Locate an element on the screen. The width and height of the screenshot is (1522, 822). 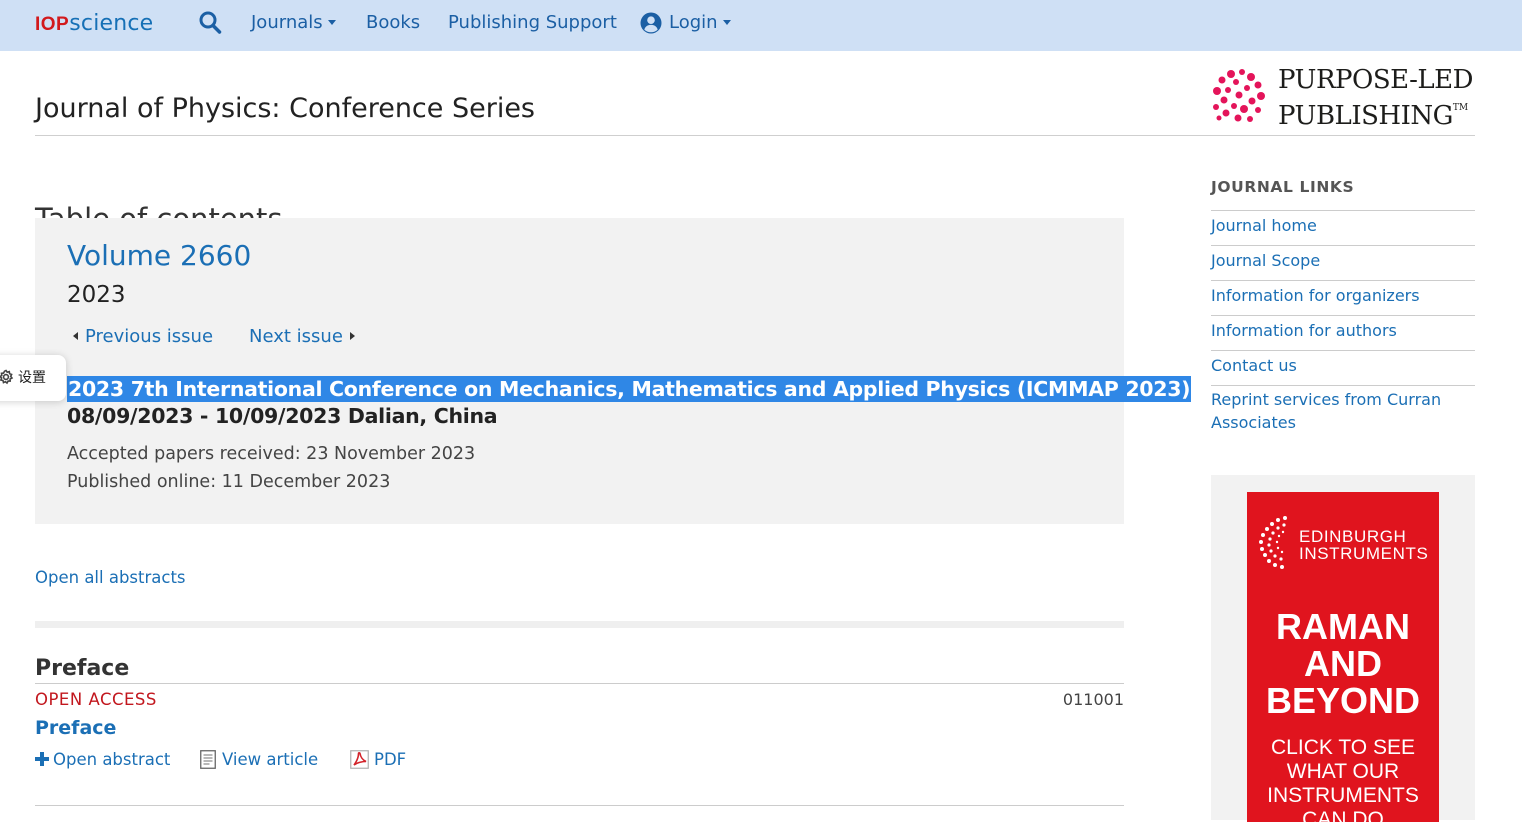
open-abstract-button: Open abstract is located at coordinates (102, 760).